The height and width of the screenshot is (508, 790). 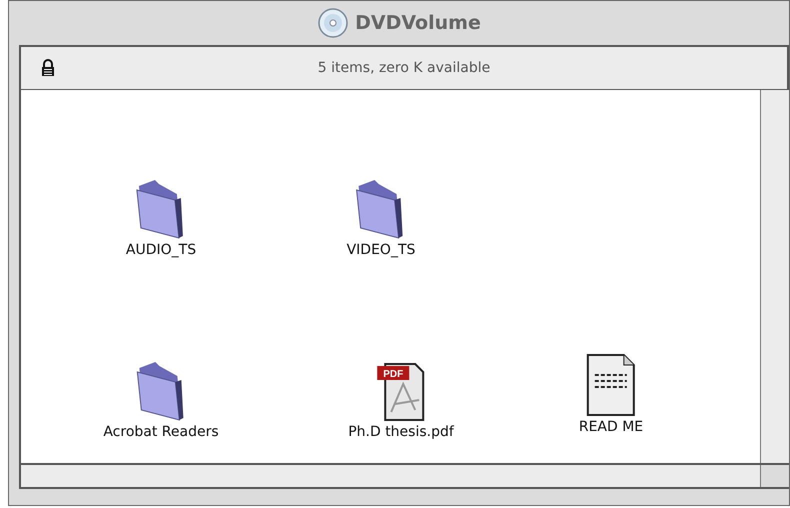 I want to click on file-name: AUDIO_TS, so click(x=161, y=250).